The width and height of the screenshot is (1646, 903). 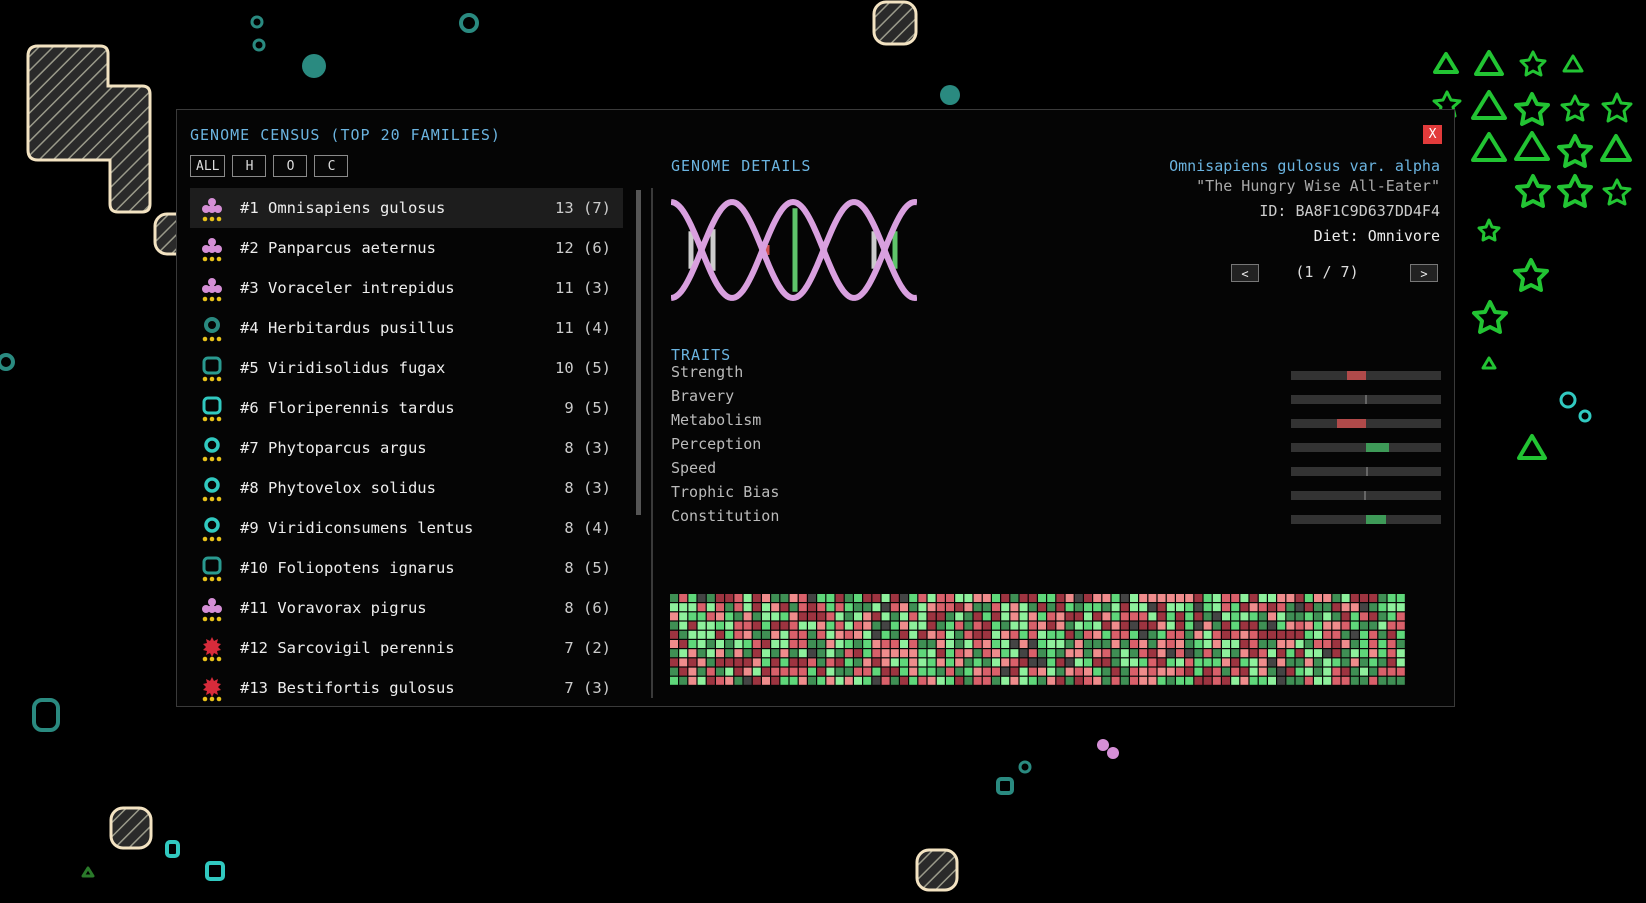 I want to click on family-row: #8 Phytovelox solidus 8 (3), so click(x=406, y=488).